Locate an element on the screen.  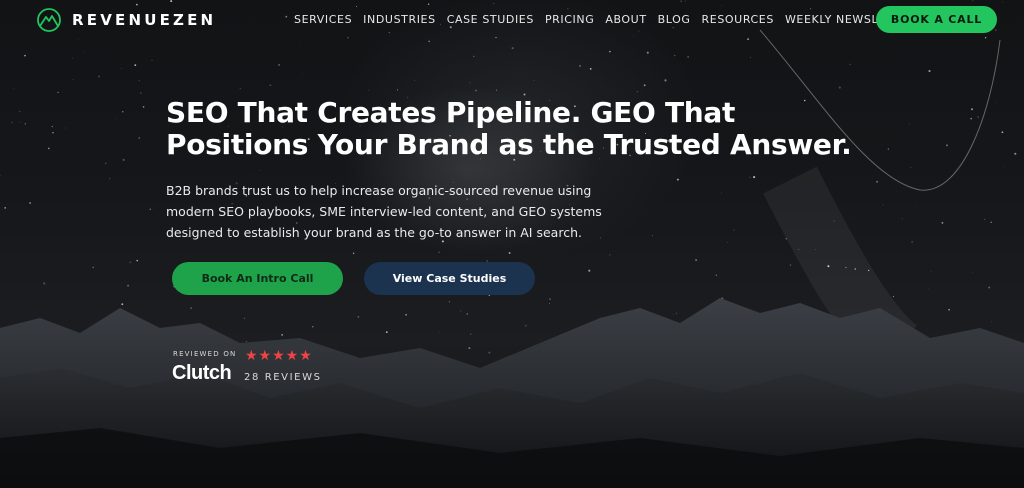
nav-about: ABOUT is located at coordinates (625, 19).